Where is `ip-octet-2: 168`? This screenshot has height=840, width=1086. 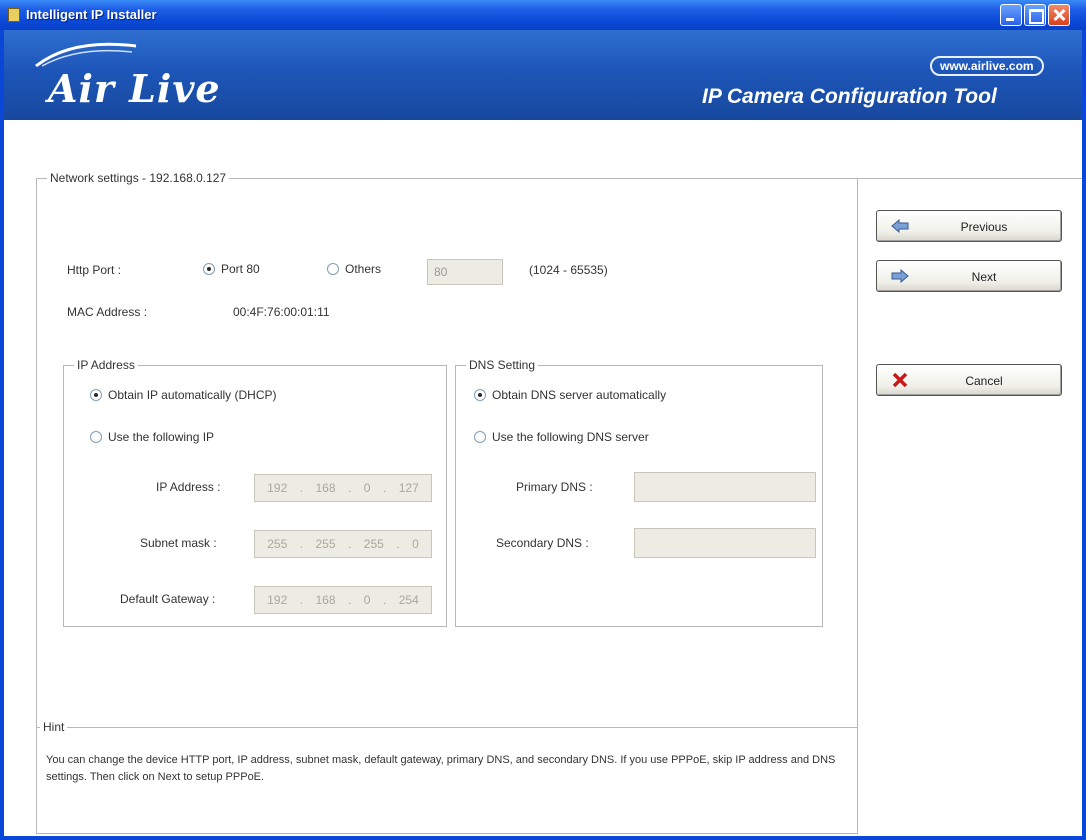
ip-octet-2: 168 is located at coordinates (325, 488).